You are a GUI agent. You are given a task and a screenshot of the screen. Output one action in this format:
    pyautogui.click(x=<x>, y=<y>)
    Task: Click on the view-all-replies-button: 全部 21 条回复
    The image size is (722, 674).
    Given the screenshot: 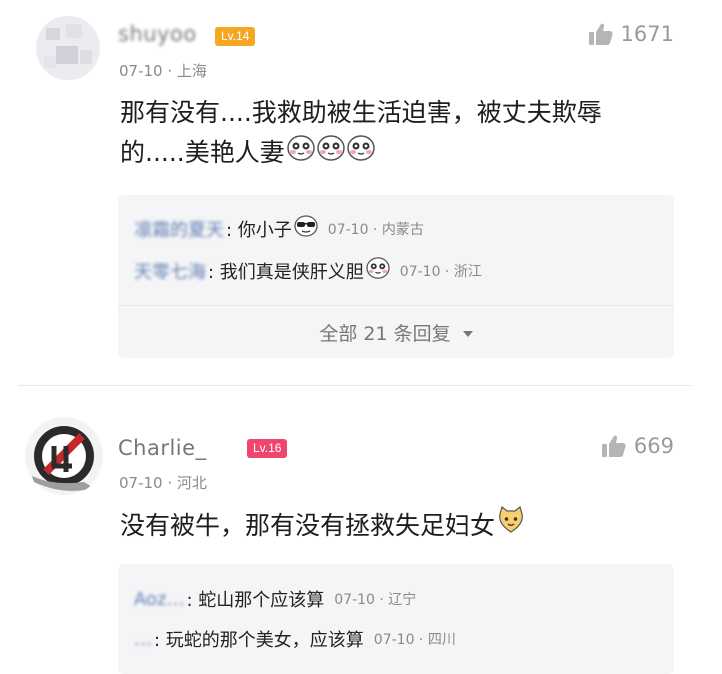 What is the action you would take?
    pyautogui.click(x=396, y=332)
    